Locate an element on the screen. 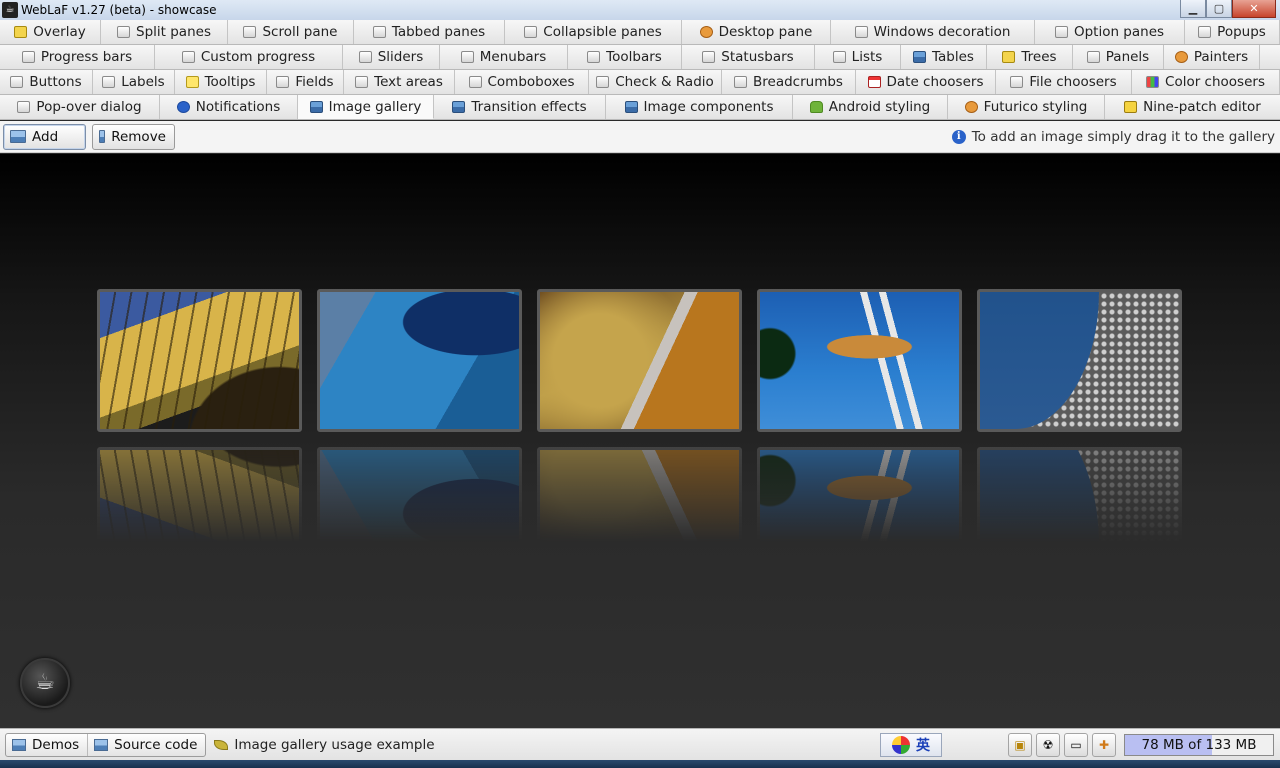 This screenshot has height=768, width=1280. breadcrumb-demos: Demos is located at coordinates (47, 744).